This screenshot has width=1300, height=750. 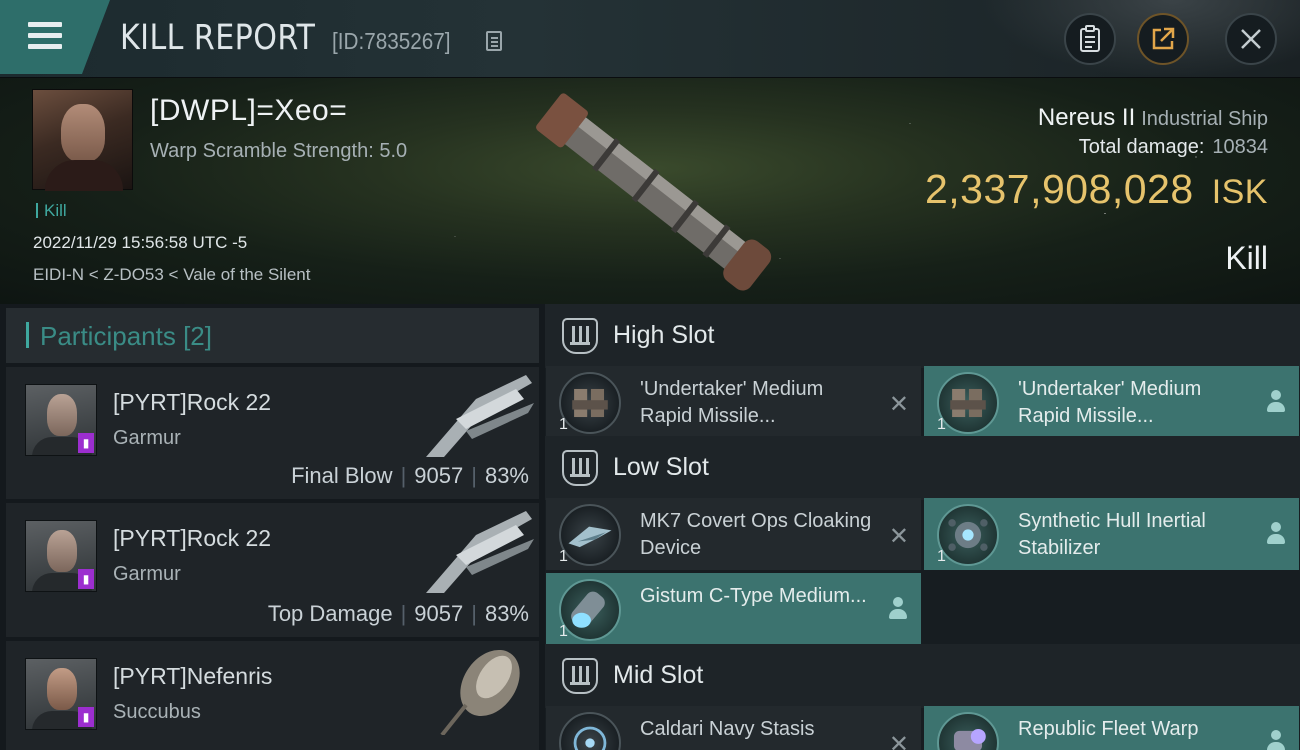 I want to click on inertial-stabilizer-icon, so click(x=968, y=535).